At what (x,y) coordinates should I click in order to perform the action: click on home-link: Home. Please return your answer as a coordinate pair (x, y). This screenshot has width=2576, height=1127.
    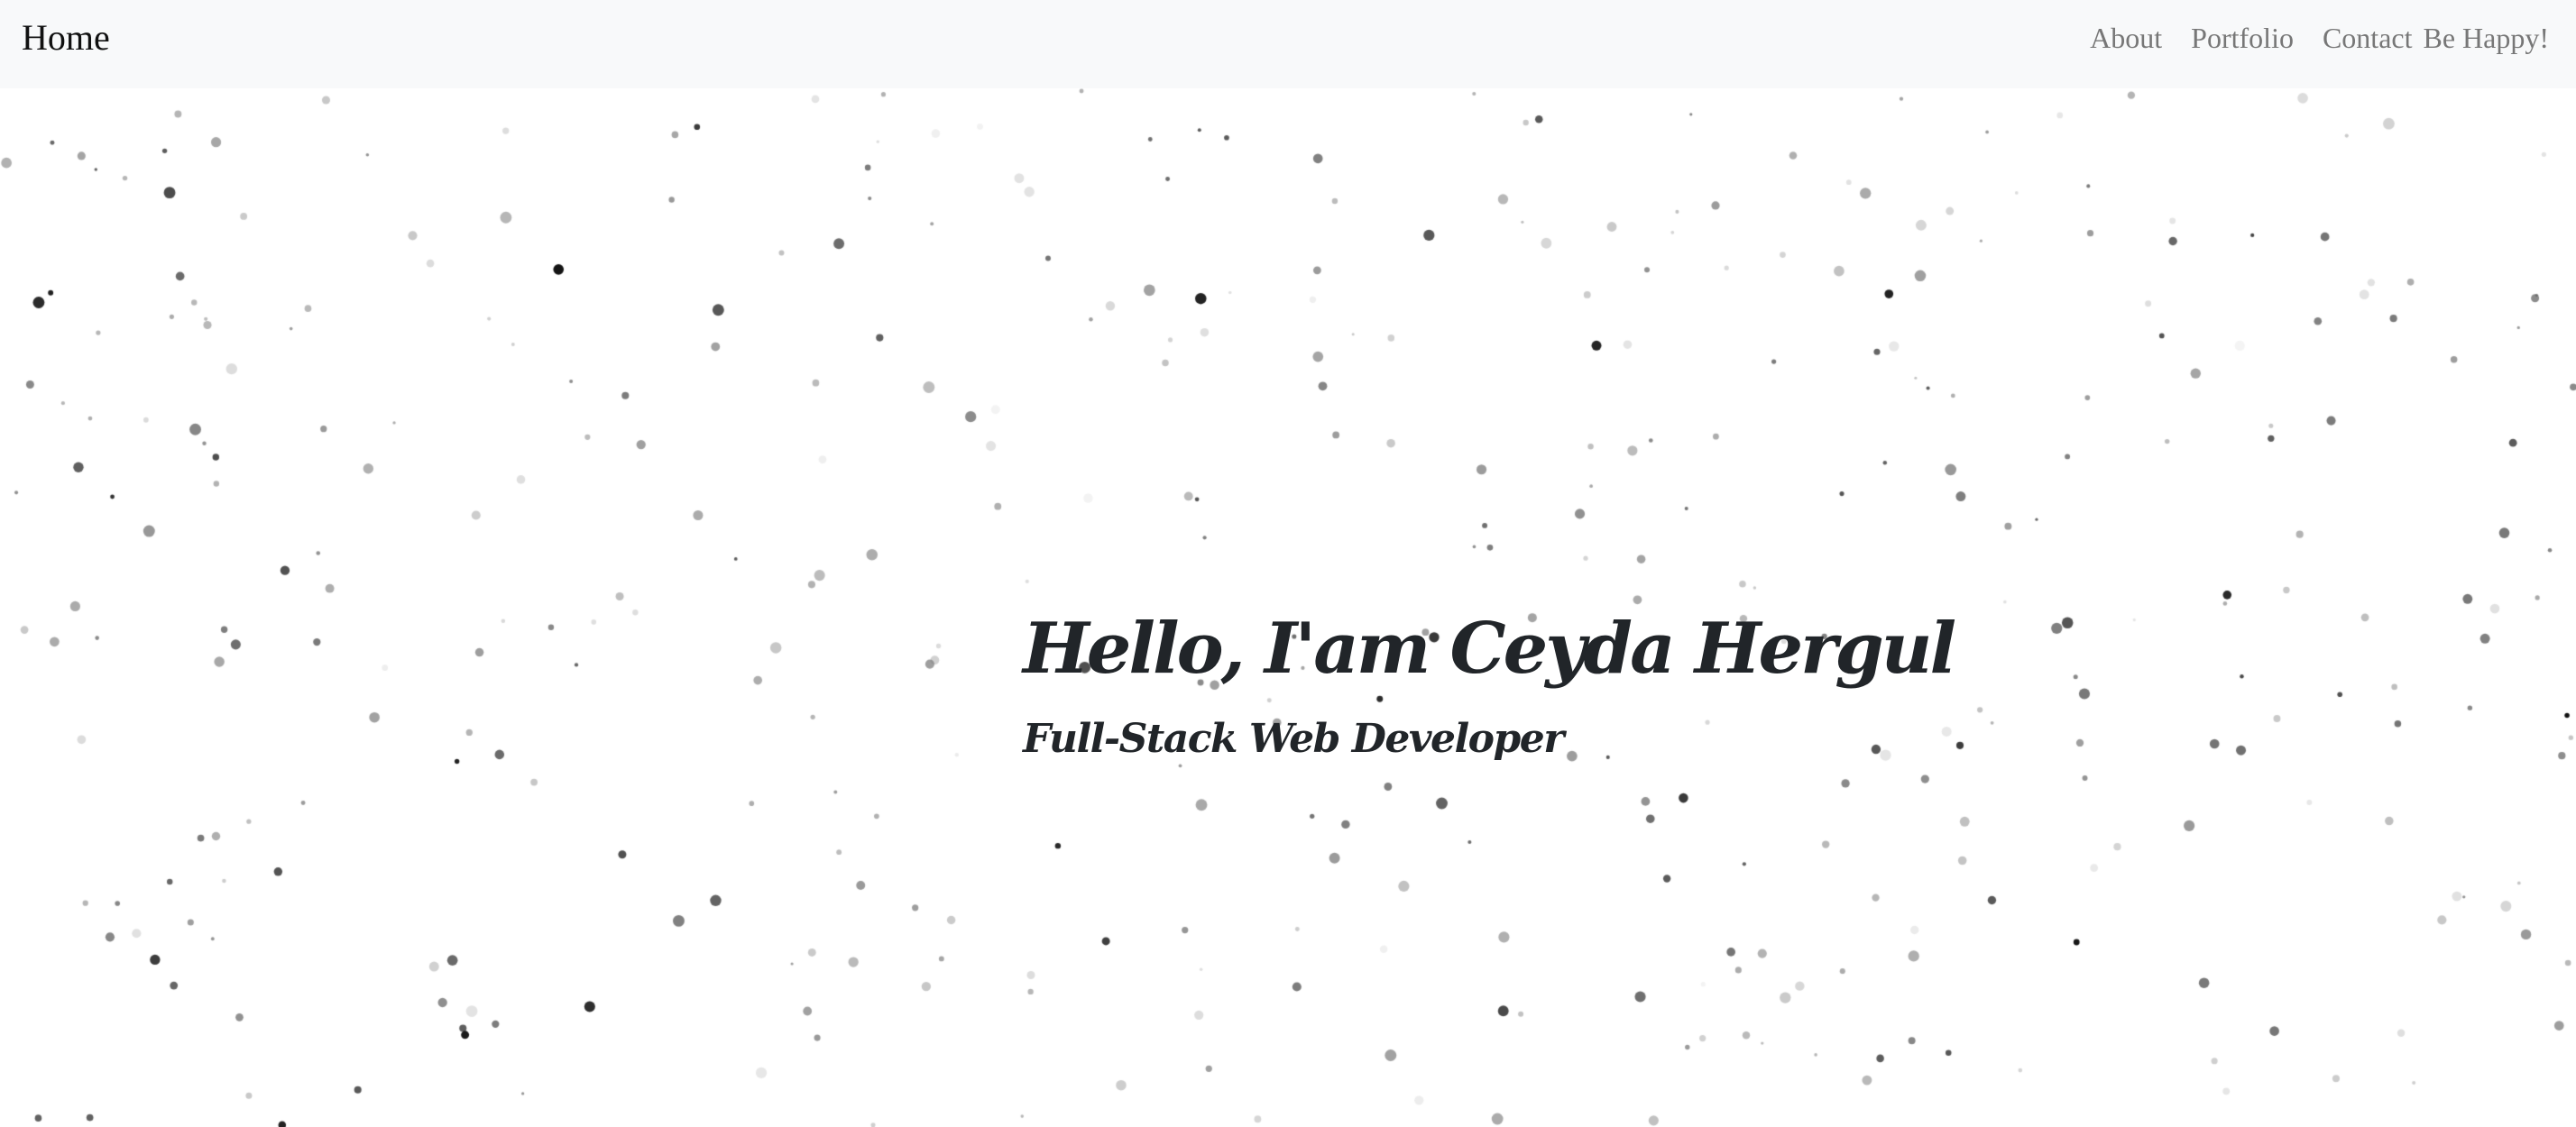
    Looking at the image, I should click on (66, 37).